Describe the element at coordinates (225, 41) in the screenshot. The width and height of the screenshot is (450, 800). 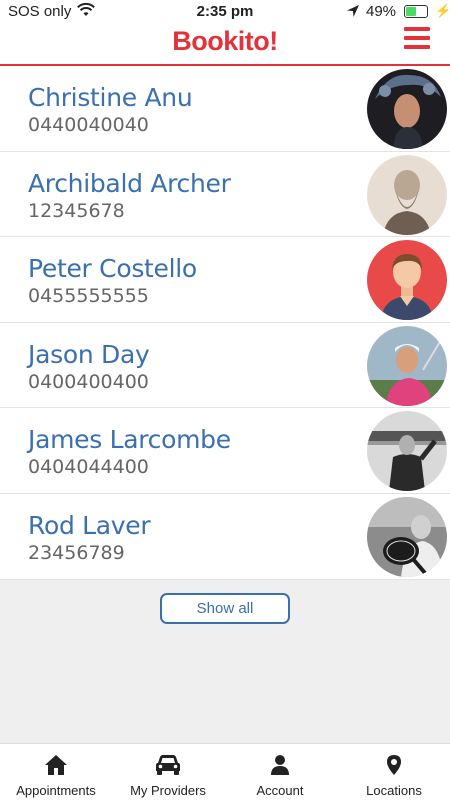
I see `app-logo: Bookito!` at that location.